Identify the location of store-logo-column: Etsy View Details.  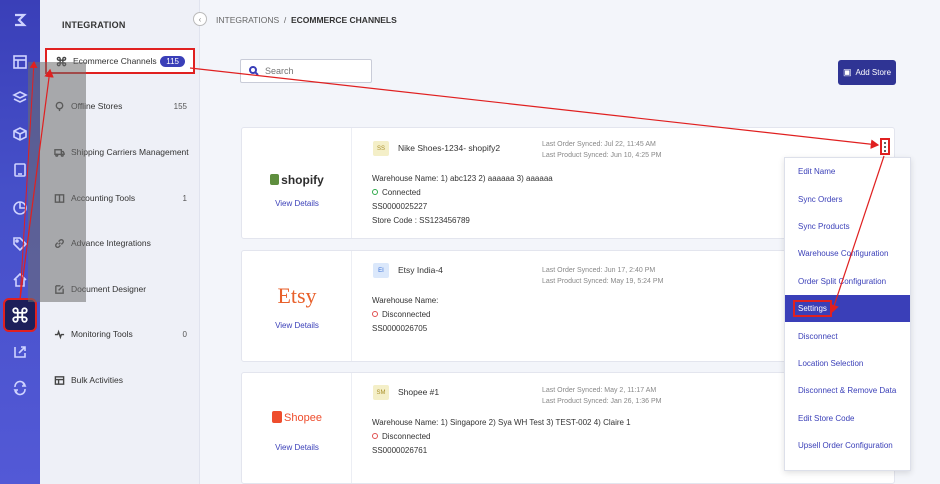
(297, 306).